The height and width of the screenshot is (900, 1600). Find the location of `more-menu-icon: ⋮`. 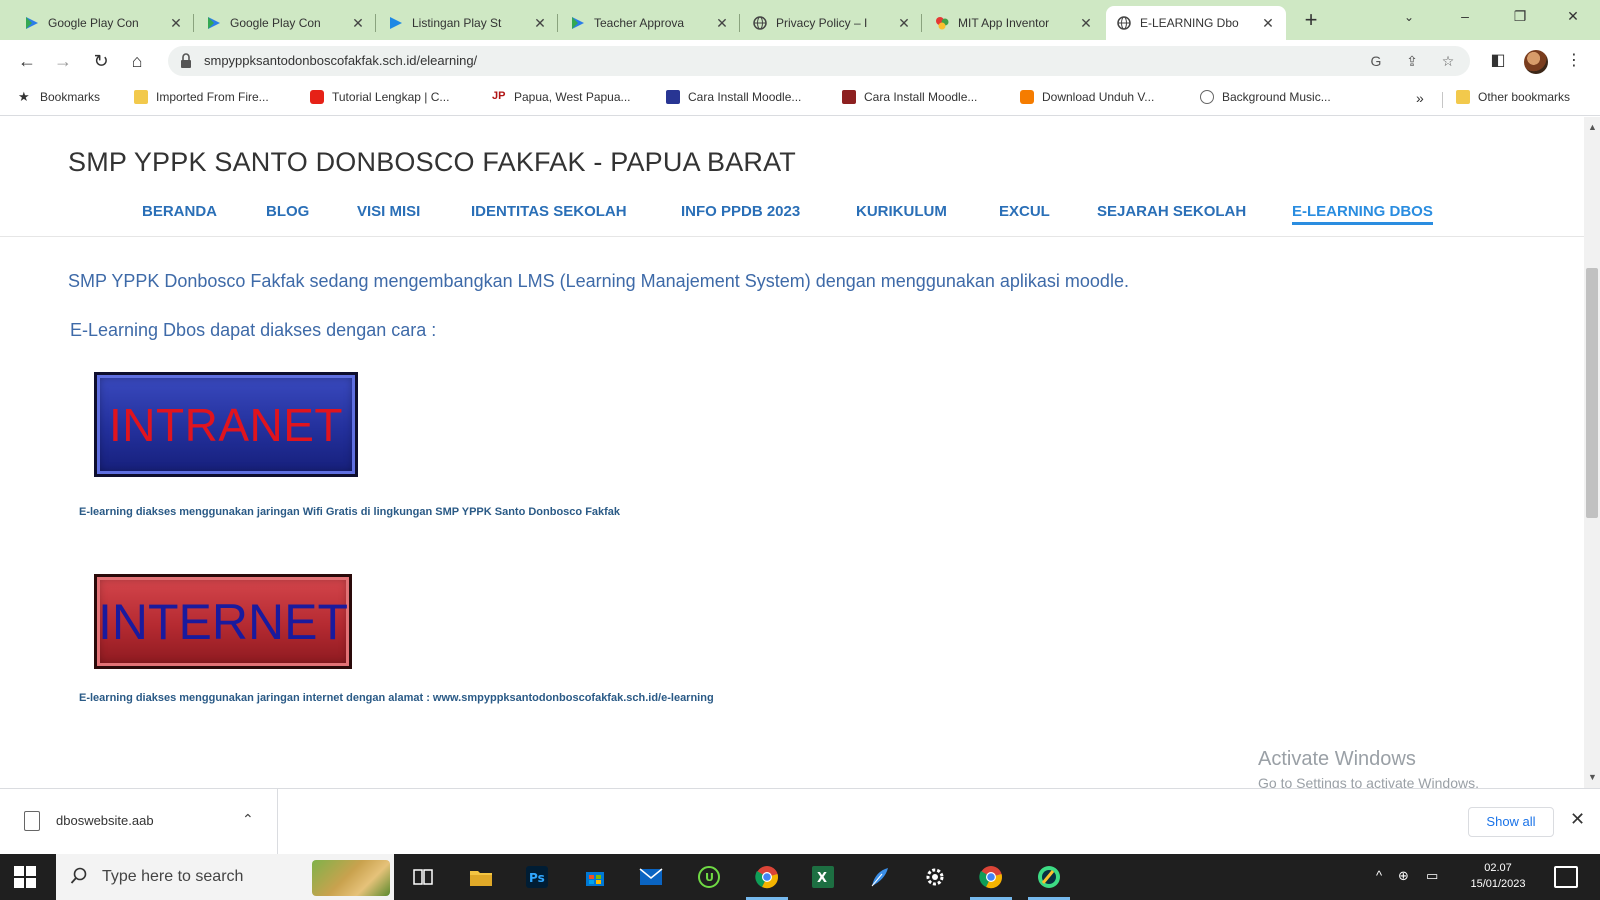

more-menu-icon: ⋮ is located at coordinates (1574, 61).